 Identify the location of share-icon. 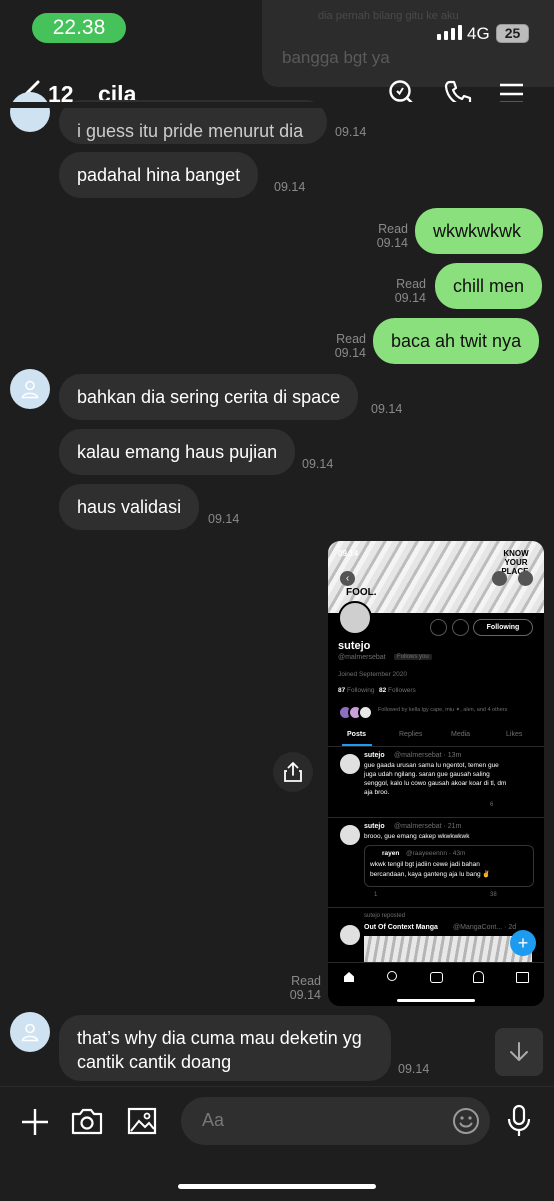
(293, 772).